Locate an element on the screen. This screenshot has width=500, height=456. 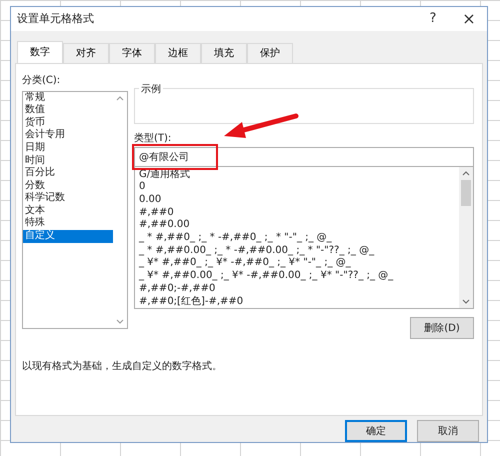
category-item: 特殊 is located at coordinates (68, 223).